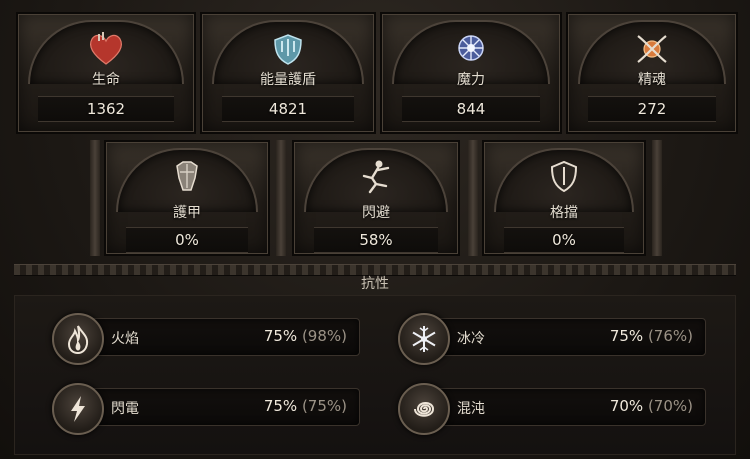 This screenshot has width=750, height=459. I want to click on lightning-icon-orb, so click(78, 409).